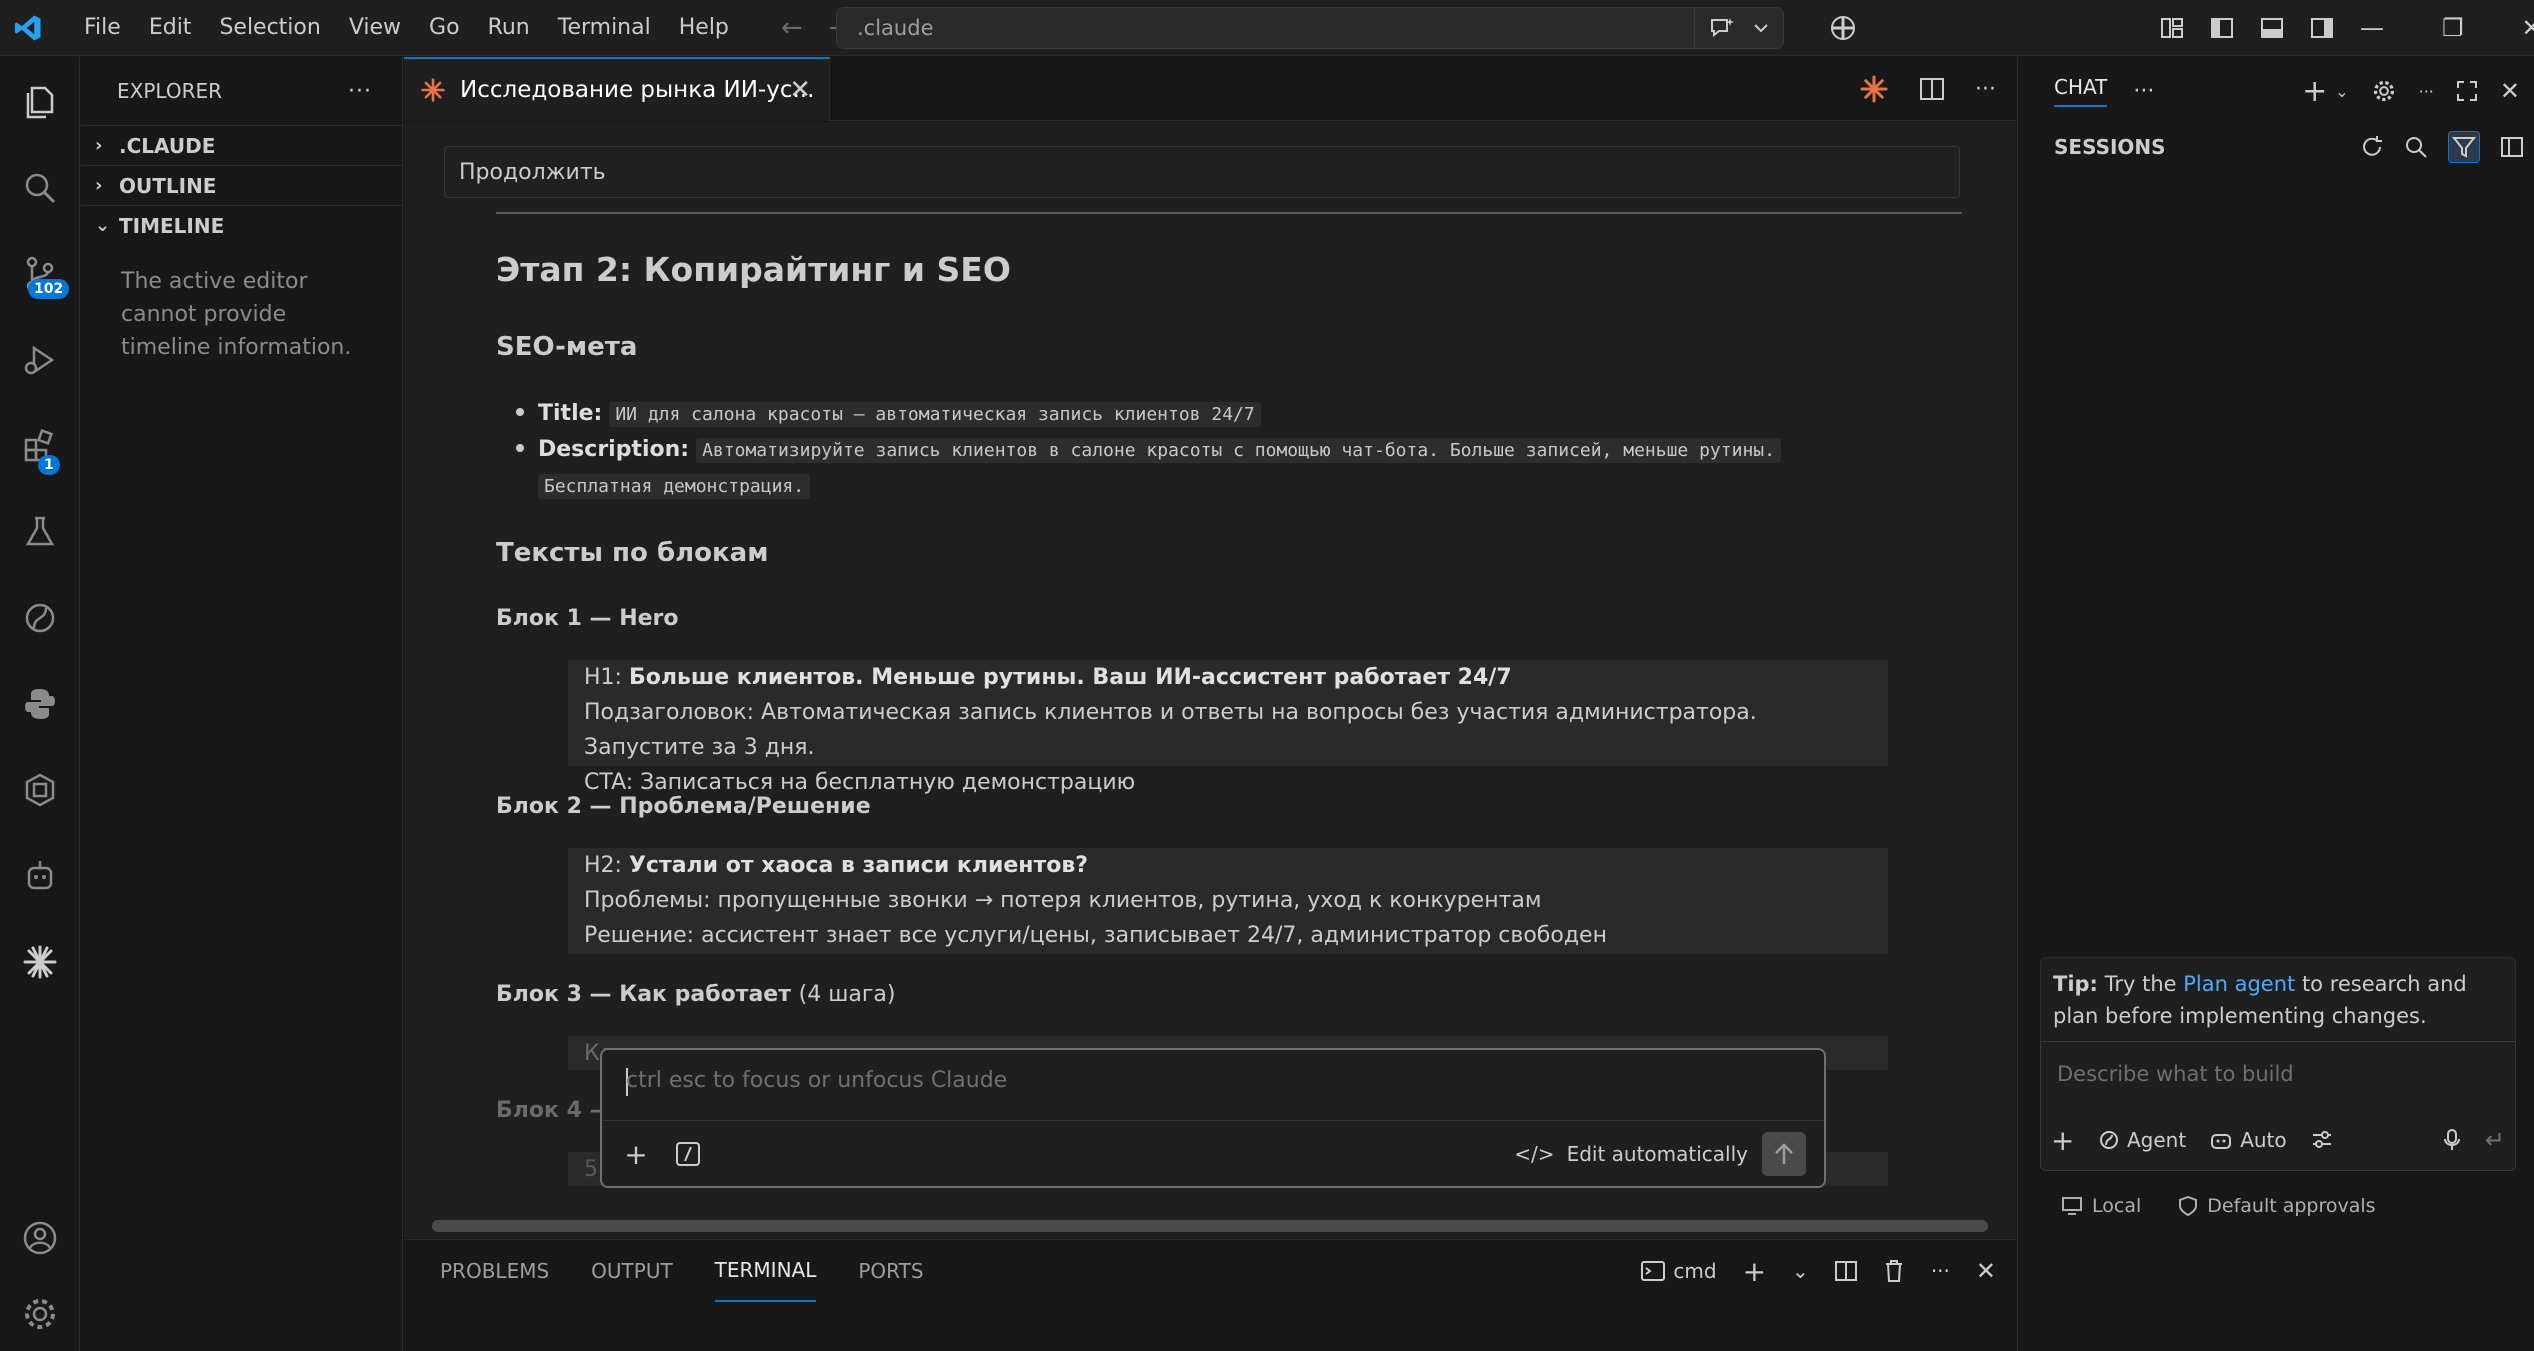 The width and height of the screenshot is (2534, 1351). What do you see at coordinates (1843, 28) in the screenshot?
I see `copilot-icon` at bounding box center [1843, 28].